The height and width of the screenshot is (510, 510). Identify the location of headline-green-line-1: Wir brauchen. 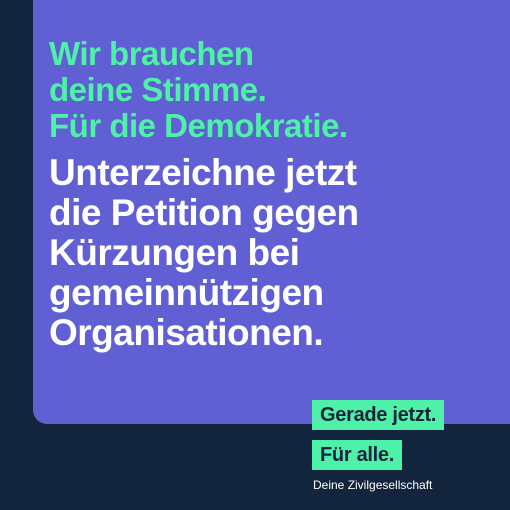
(151, 53).